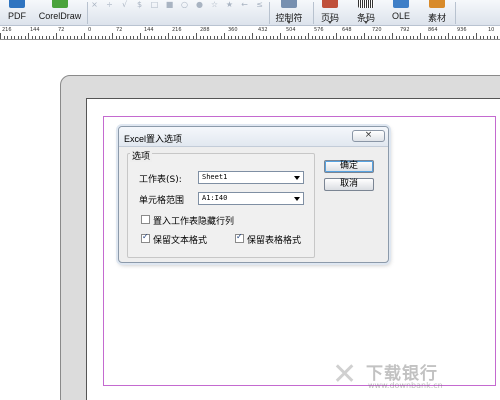 The image size is (500, 400). I want to click on filled-square-icon: ■, so click(169, 5).